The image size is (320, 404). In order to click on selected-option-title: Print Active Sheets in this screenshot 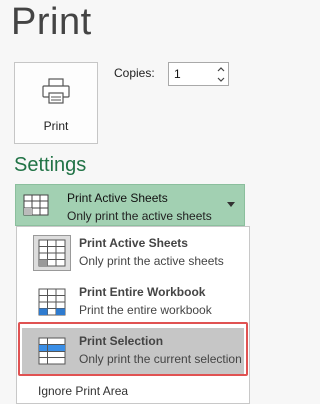, I will do `click(117, 198)`.